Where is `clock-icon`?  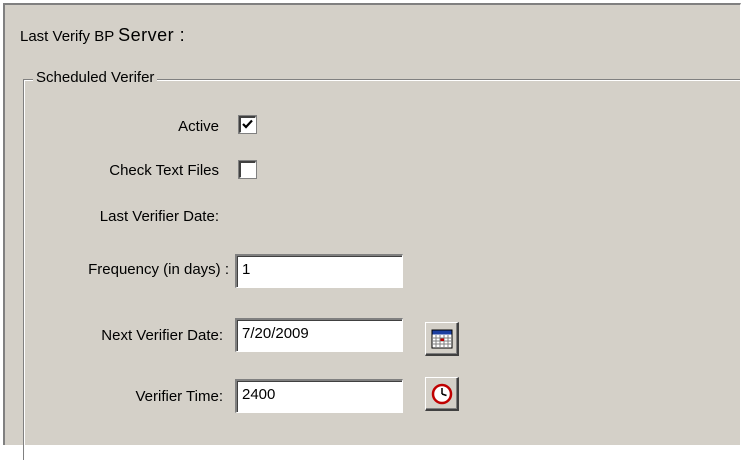 clock-icon is located at coordinates (441, 393).